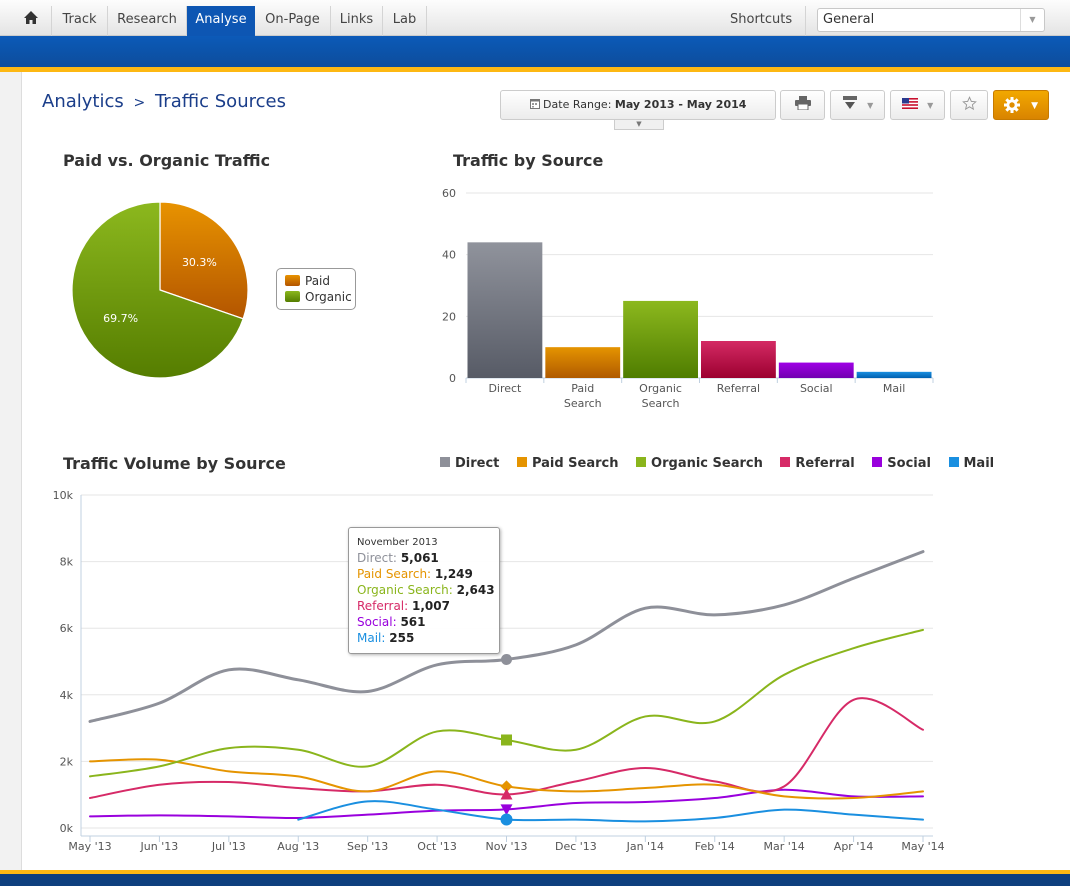  What do you see at coordinates (293, 21) in the screenshot?
I see `tab-on-page: On-Page` at bounding box center [293, 21].